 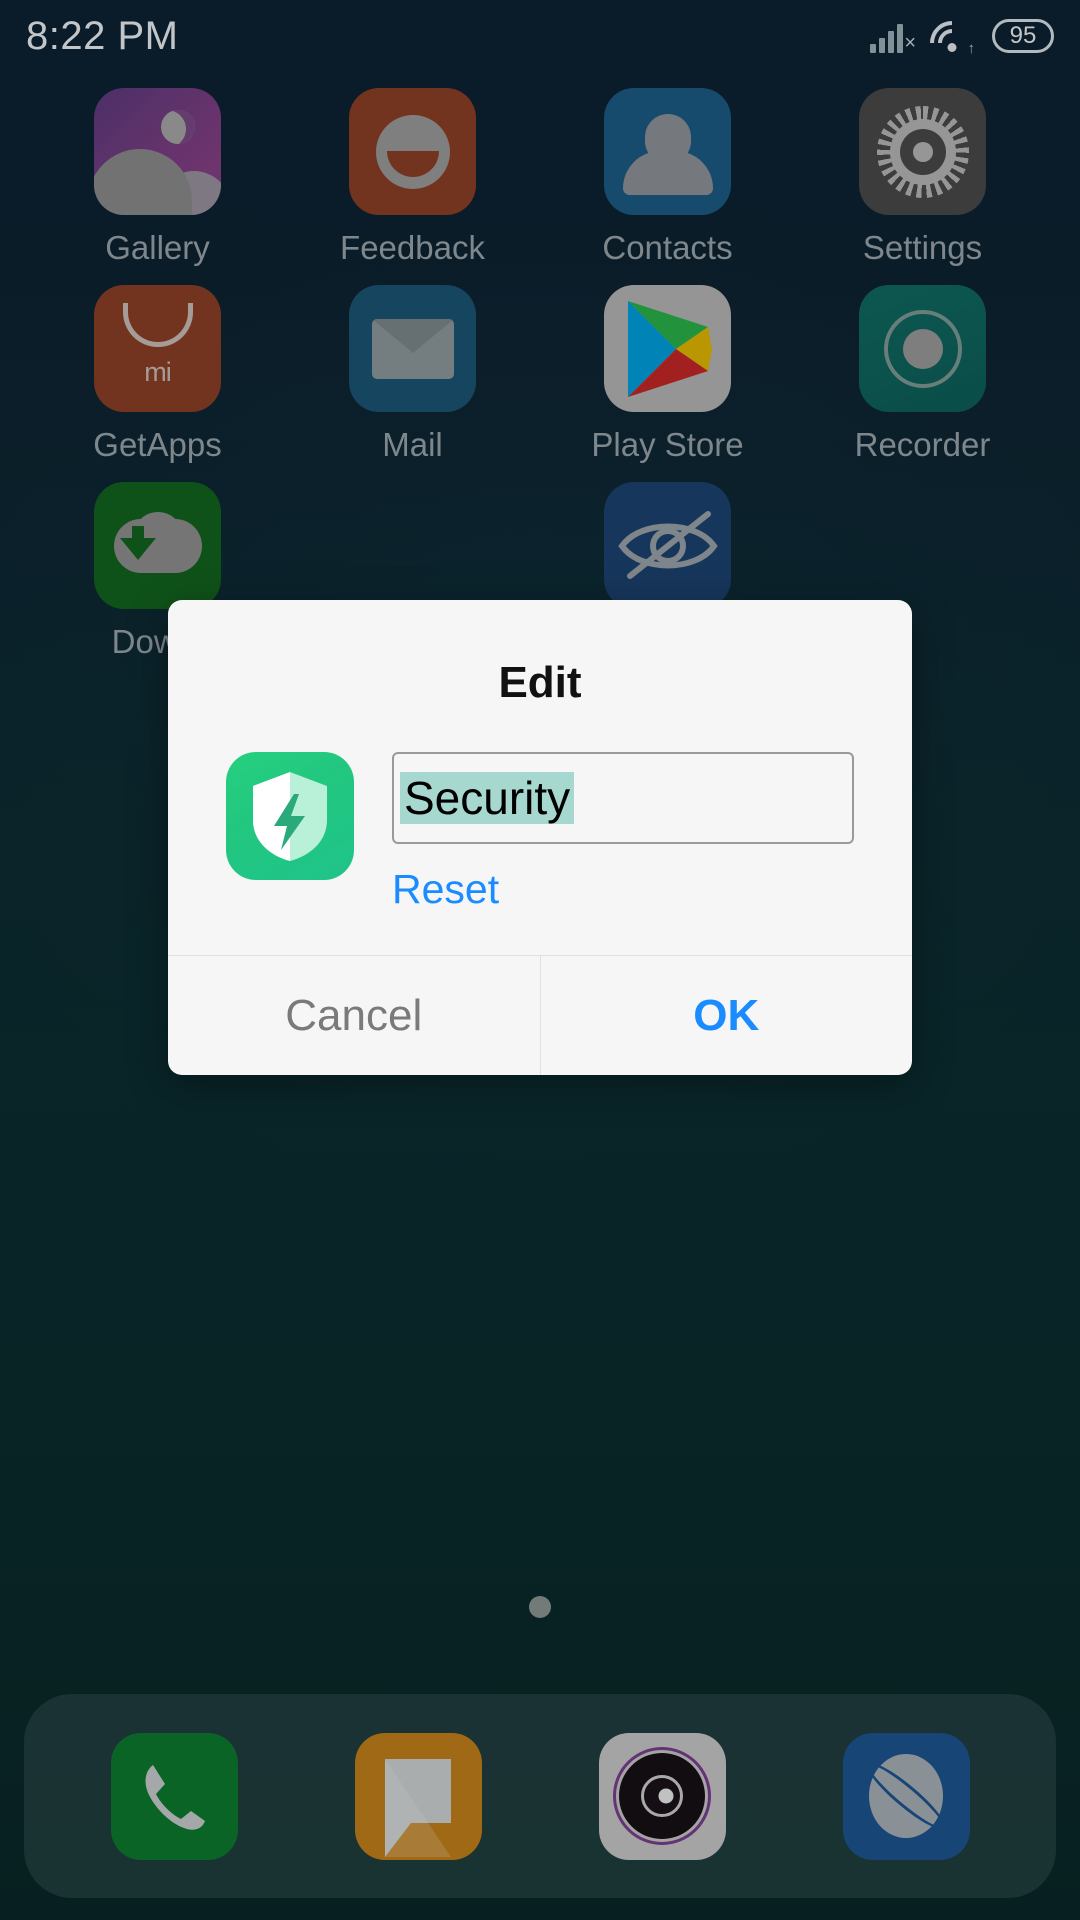 I want to click on ok-button: OK, so click(x=727, y=1015).